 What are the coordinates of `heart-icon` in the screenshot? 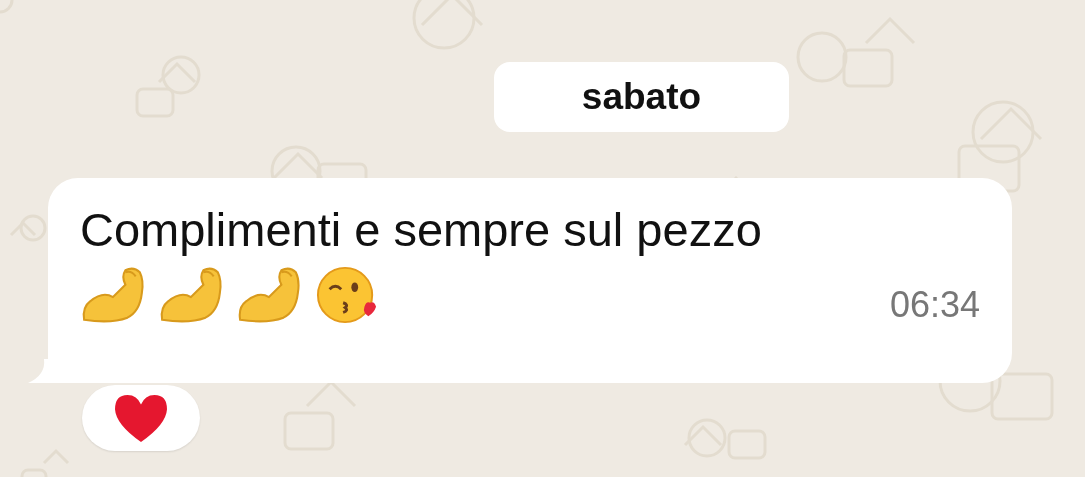 It's located at (141, 418).